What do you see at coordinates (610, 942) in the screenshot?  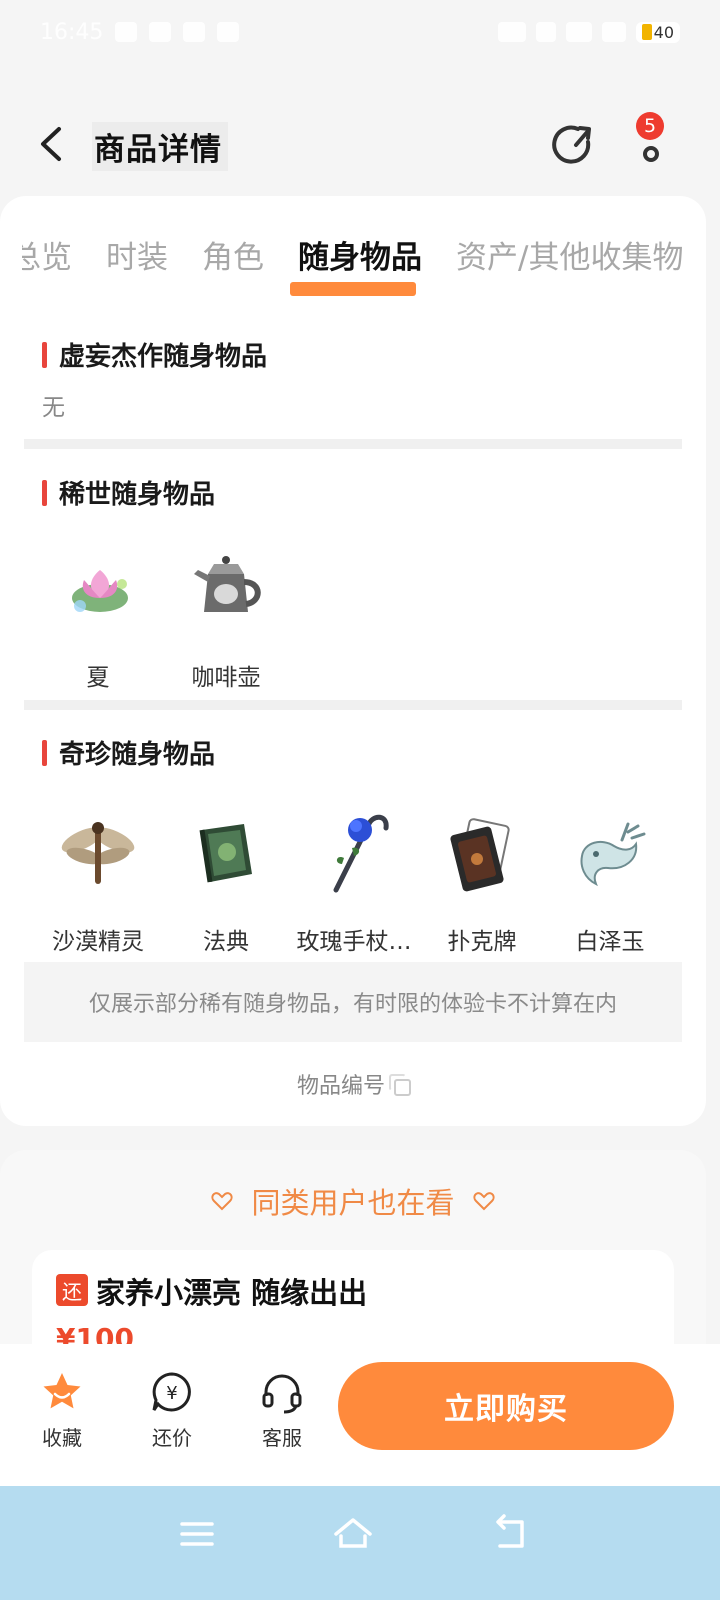 I see `item-label: 白泽玉` at bounding box center [610, 942].